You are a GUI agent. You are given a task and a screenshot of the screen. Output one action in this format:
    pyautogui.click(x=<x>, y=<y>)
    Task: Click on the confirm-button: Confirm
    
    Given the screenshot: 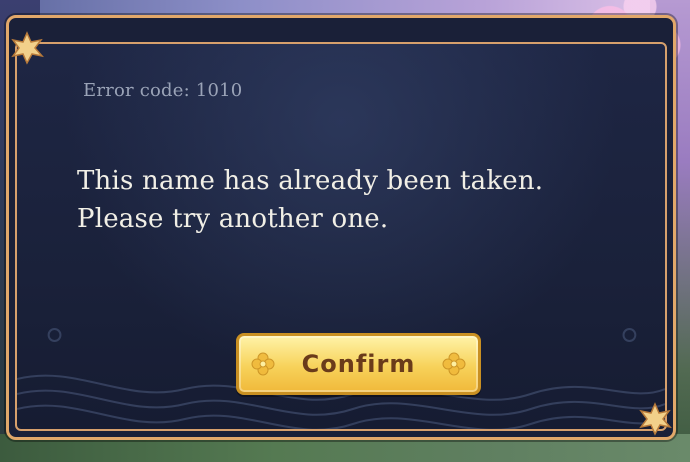 What is the action you would take?
    pyautogui.click(x=358, y=364)
    